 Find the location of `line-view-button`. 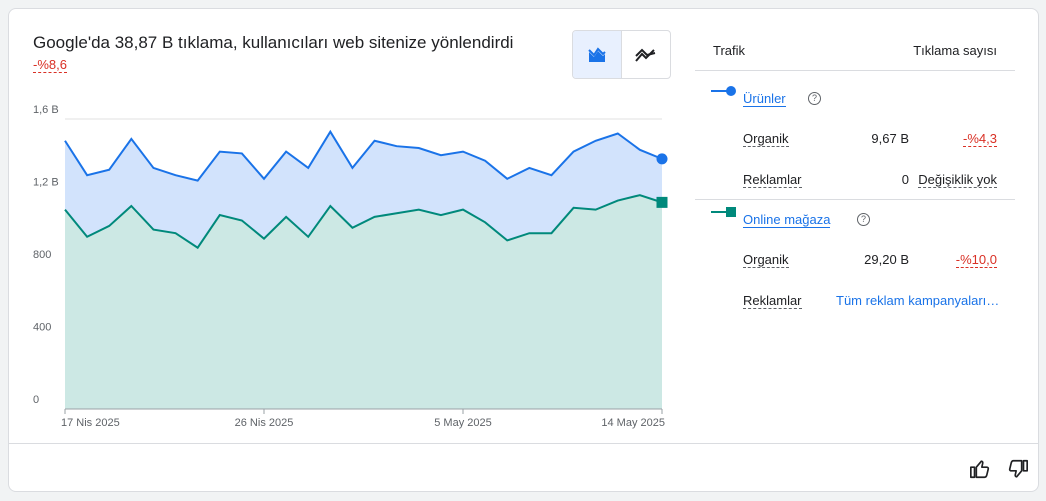

line-view-button is located at coordinates (646, 54).